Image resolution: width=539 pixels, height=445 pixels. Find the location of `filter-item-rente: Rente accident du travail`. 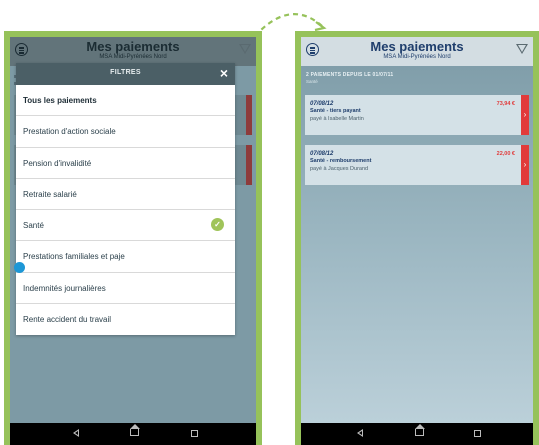

filter-item-rente: Rente accident du travail is located at coordinates (125, 319).